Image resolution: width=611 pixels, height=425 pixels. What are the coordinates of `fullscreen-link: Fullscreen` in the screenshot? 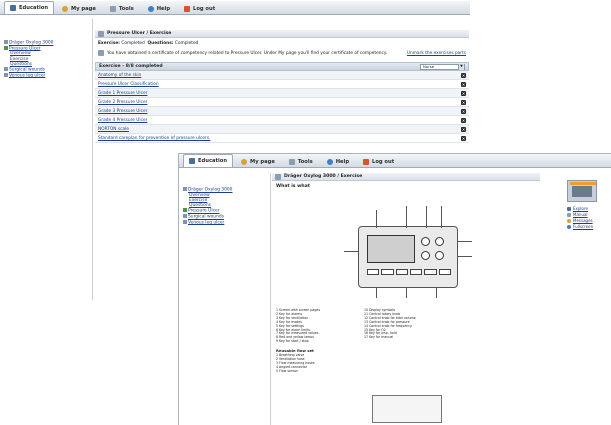 It's located at (589, 227).